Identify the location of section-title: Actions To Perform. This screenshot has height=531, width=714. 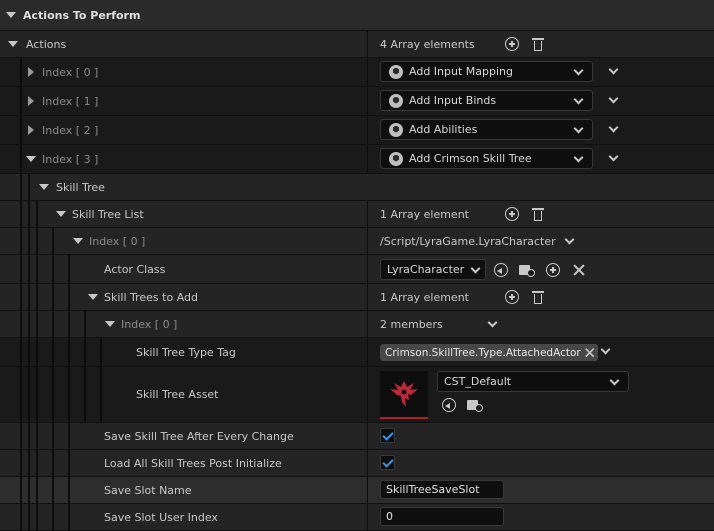
(82, 15).